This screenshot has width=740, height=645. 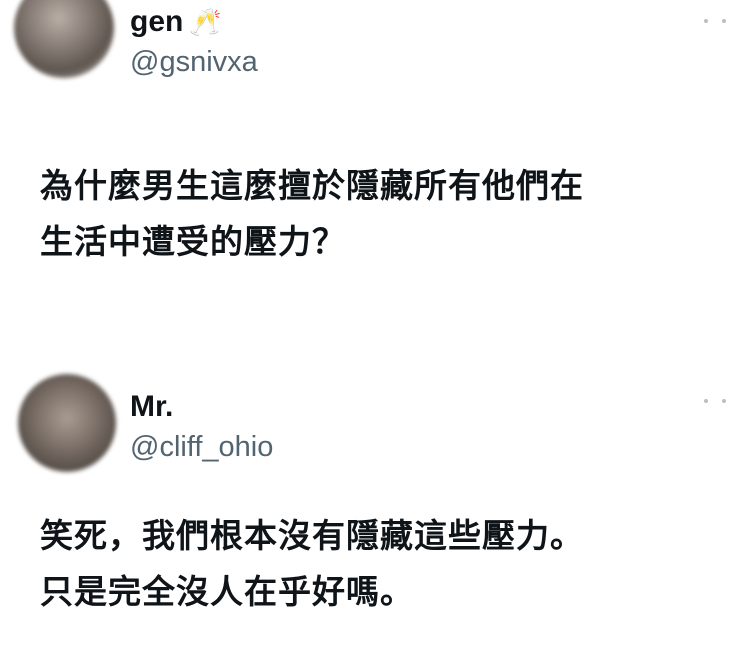 I want to click on display-name: gen 🥂, so click(x=176, y=22).